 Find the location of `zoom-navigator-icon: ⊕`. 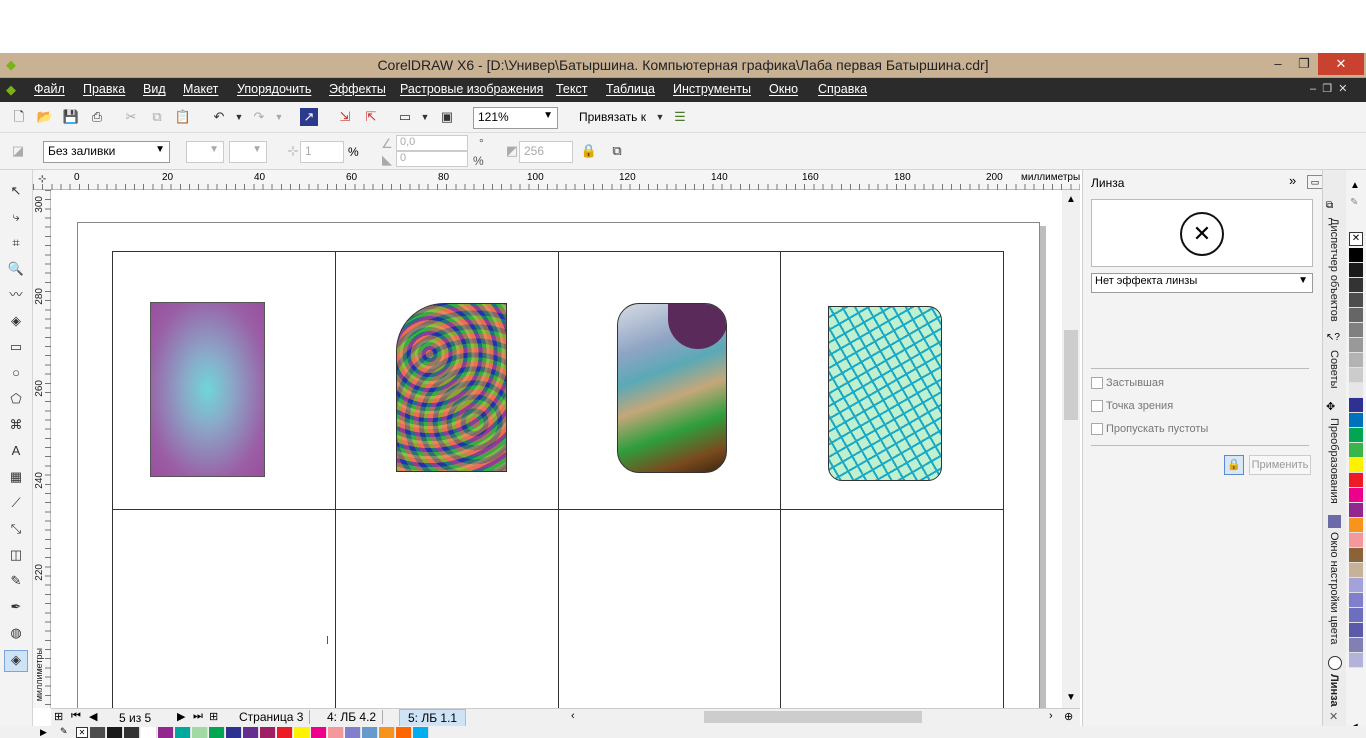

zoom-navigator-icon: ⊕ is located at coordinates (1068, 716).